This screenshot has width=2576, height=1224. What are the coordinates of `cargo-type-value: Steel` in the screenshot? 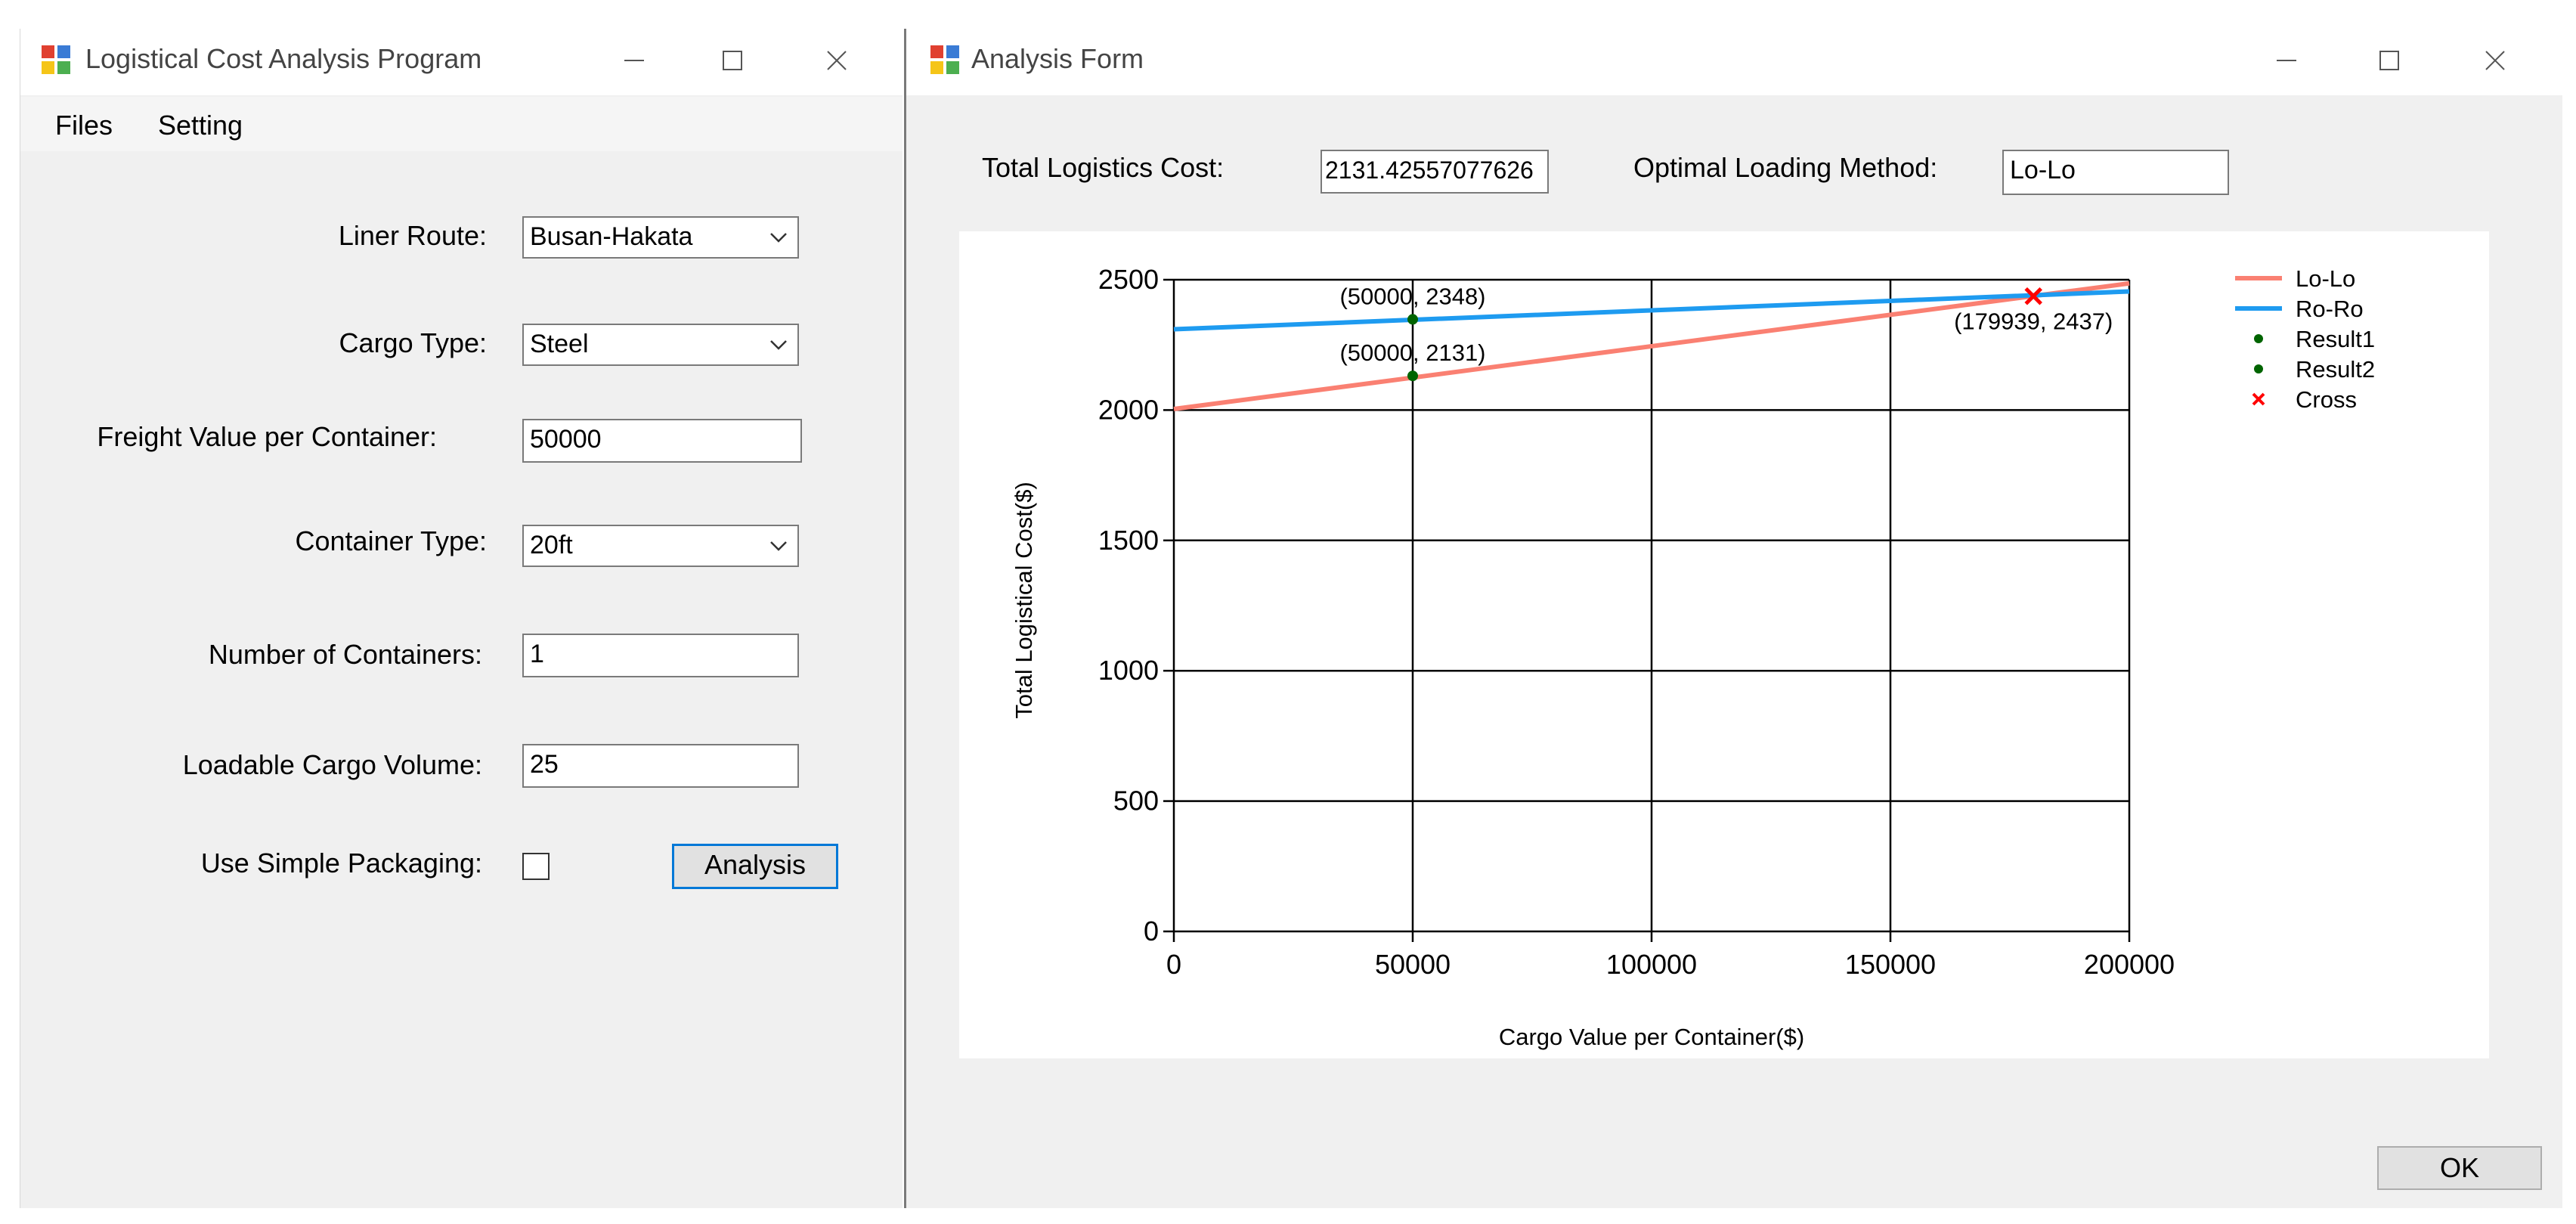 It's located at (559, 344).